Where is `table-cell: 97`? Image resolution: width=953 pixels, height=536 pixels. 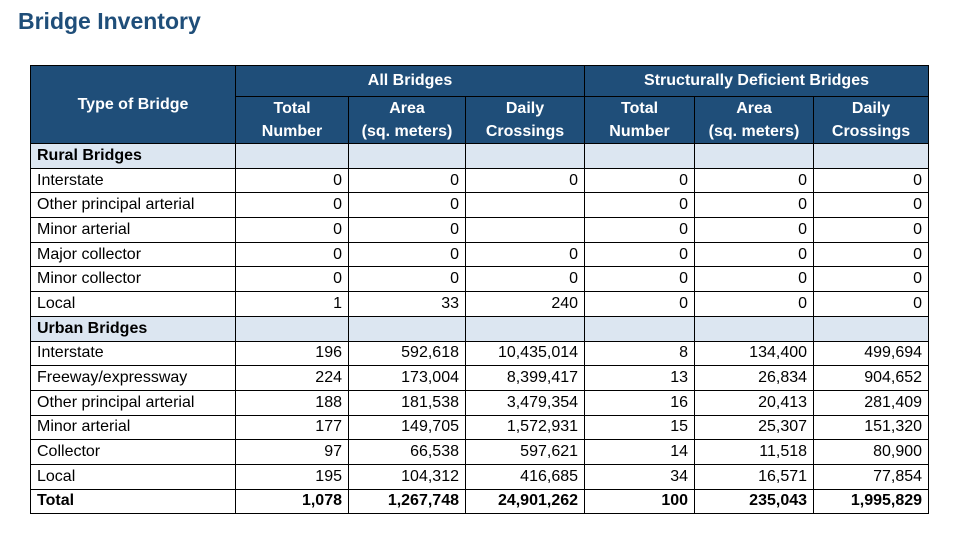 table-cell: 97 is located at coordinates (292, 452).